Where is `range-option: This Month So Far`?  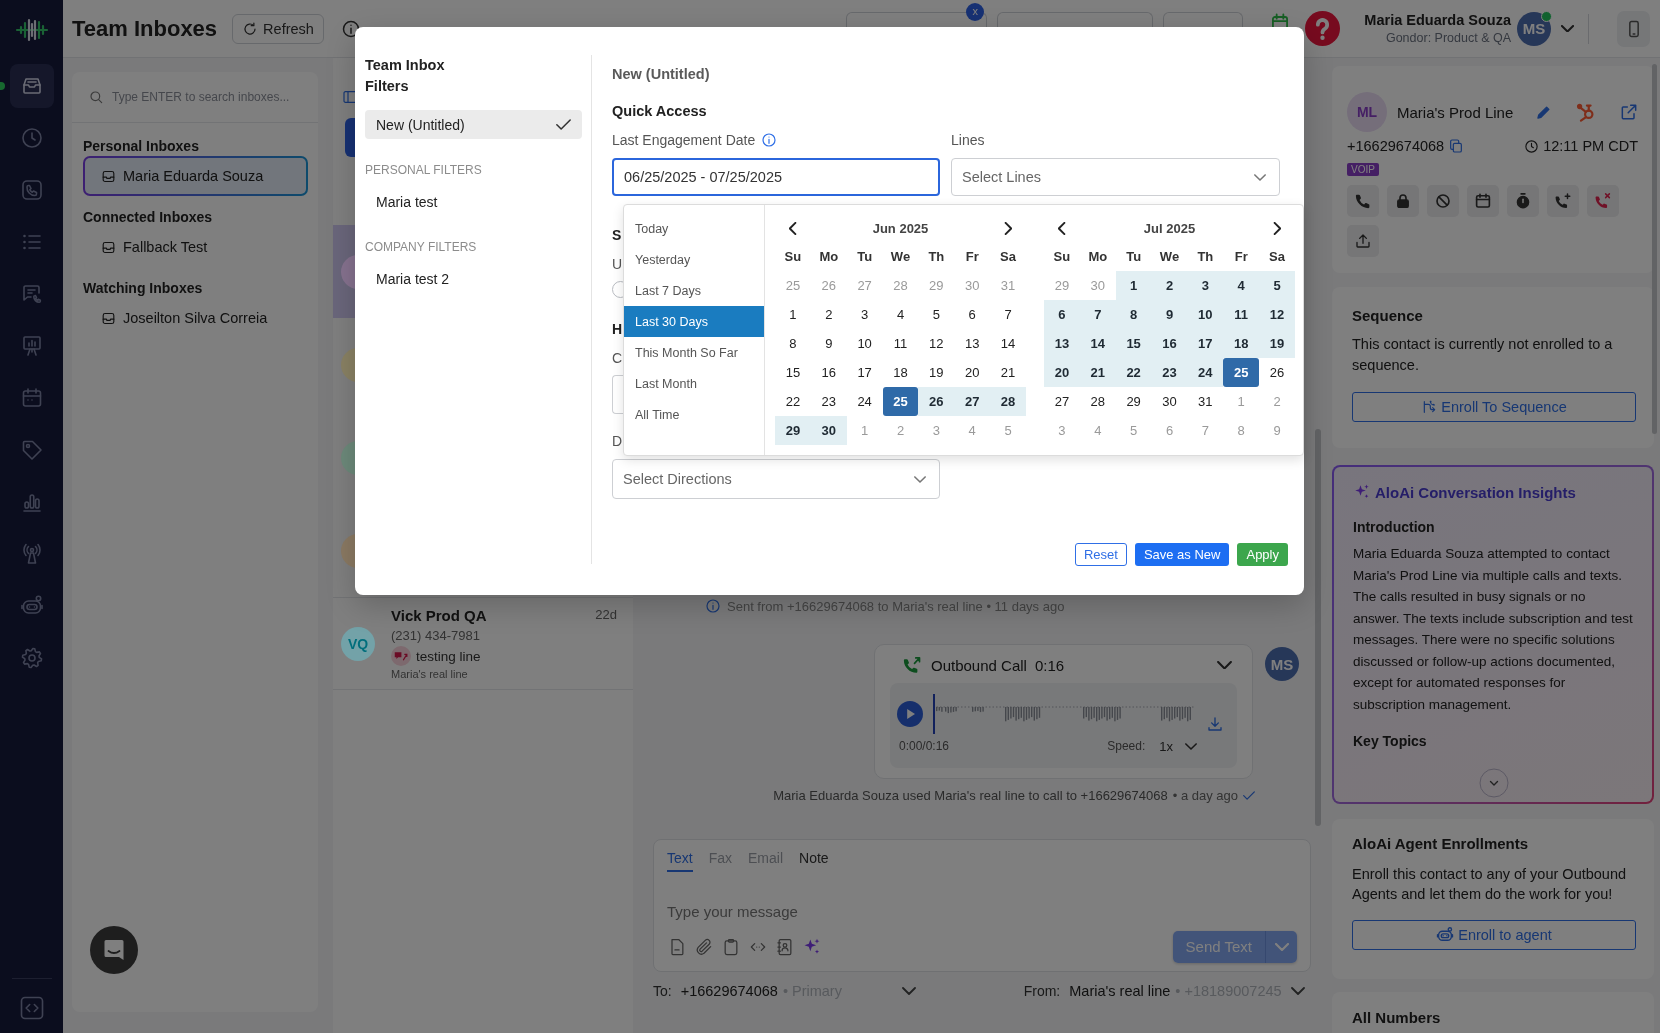 range-option: This Month So Far is located at coordinates (694, 352).